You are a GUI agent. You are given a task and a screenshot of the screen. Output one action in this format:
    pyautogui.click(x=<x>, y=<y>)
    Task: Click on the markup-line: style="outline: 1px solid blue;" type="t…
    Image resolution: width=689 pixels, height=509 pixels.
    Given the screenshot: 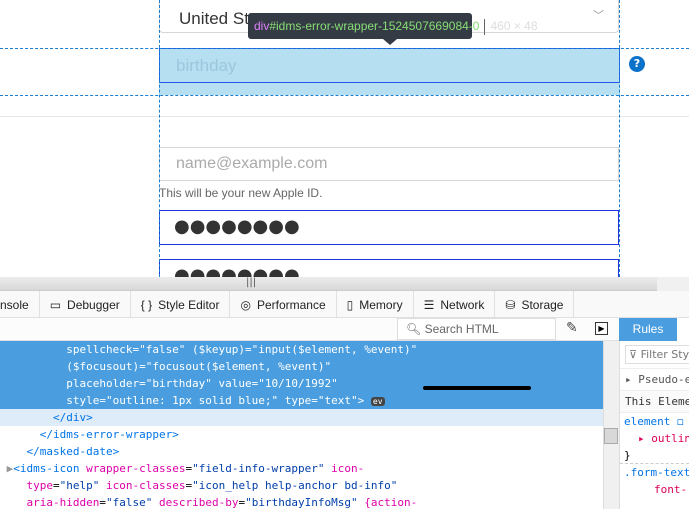 What is the action you would take?
    pyautogui.click(x=301, y=400)
    